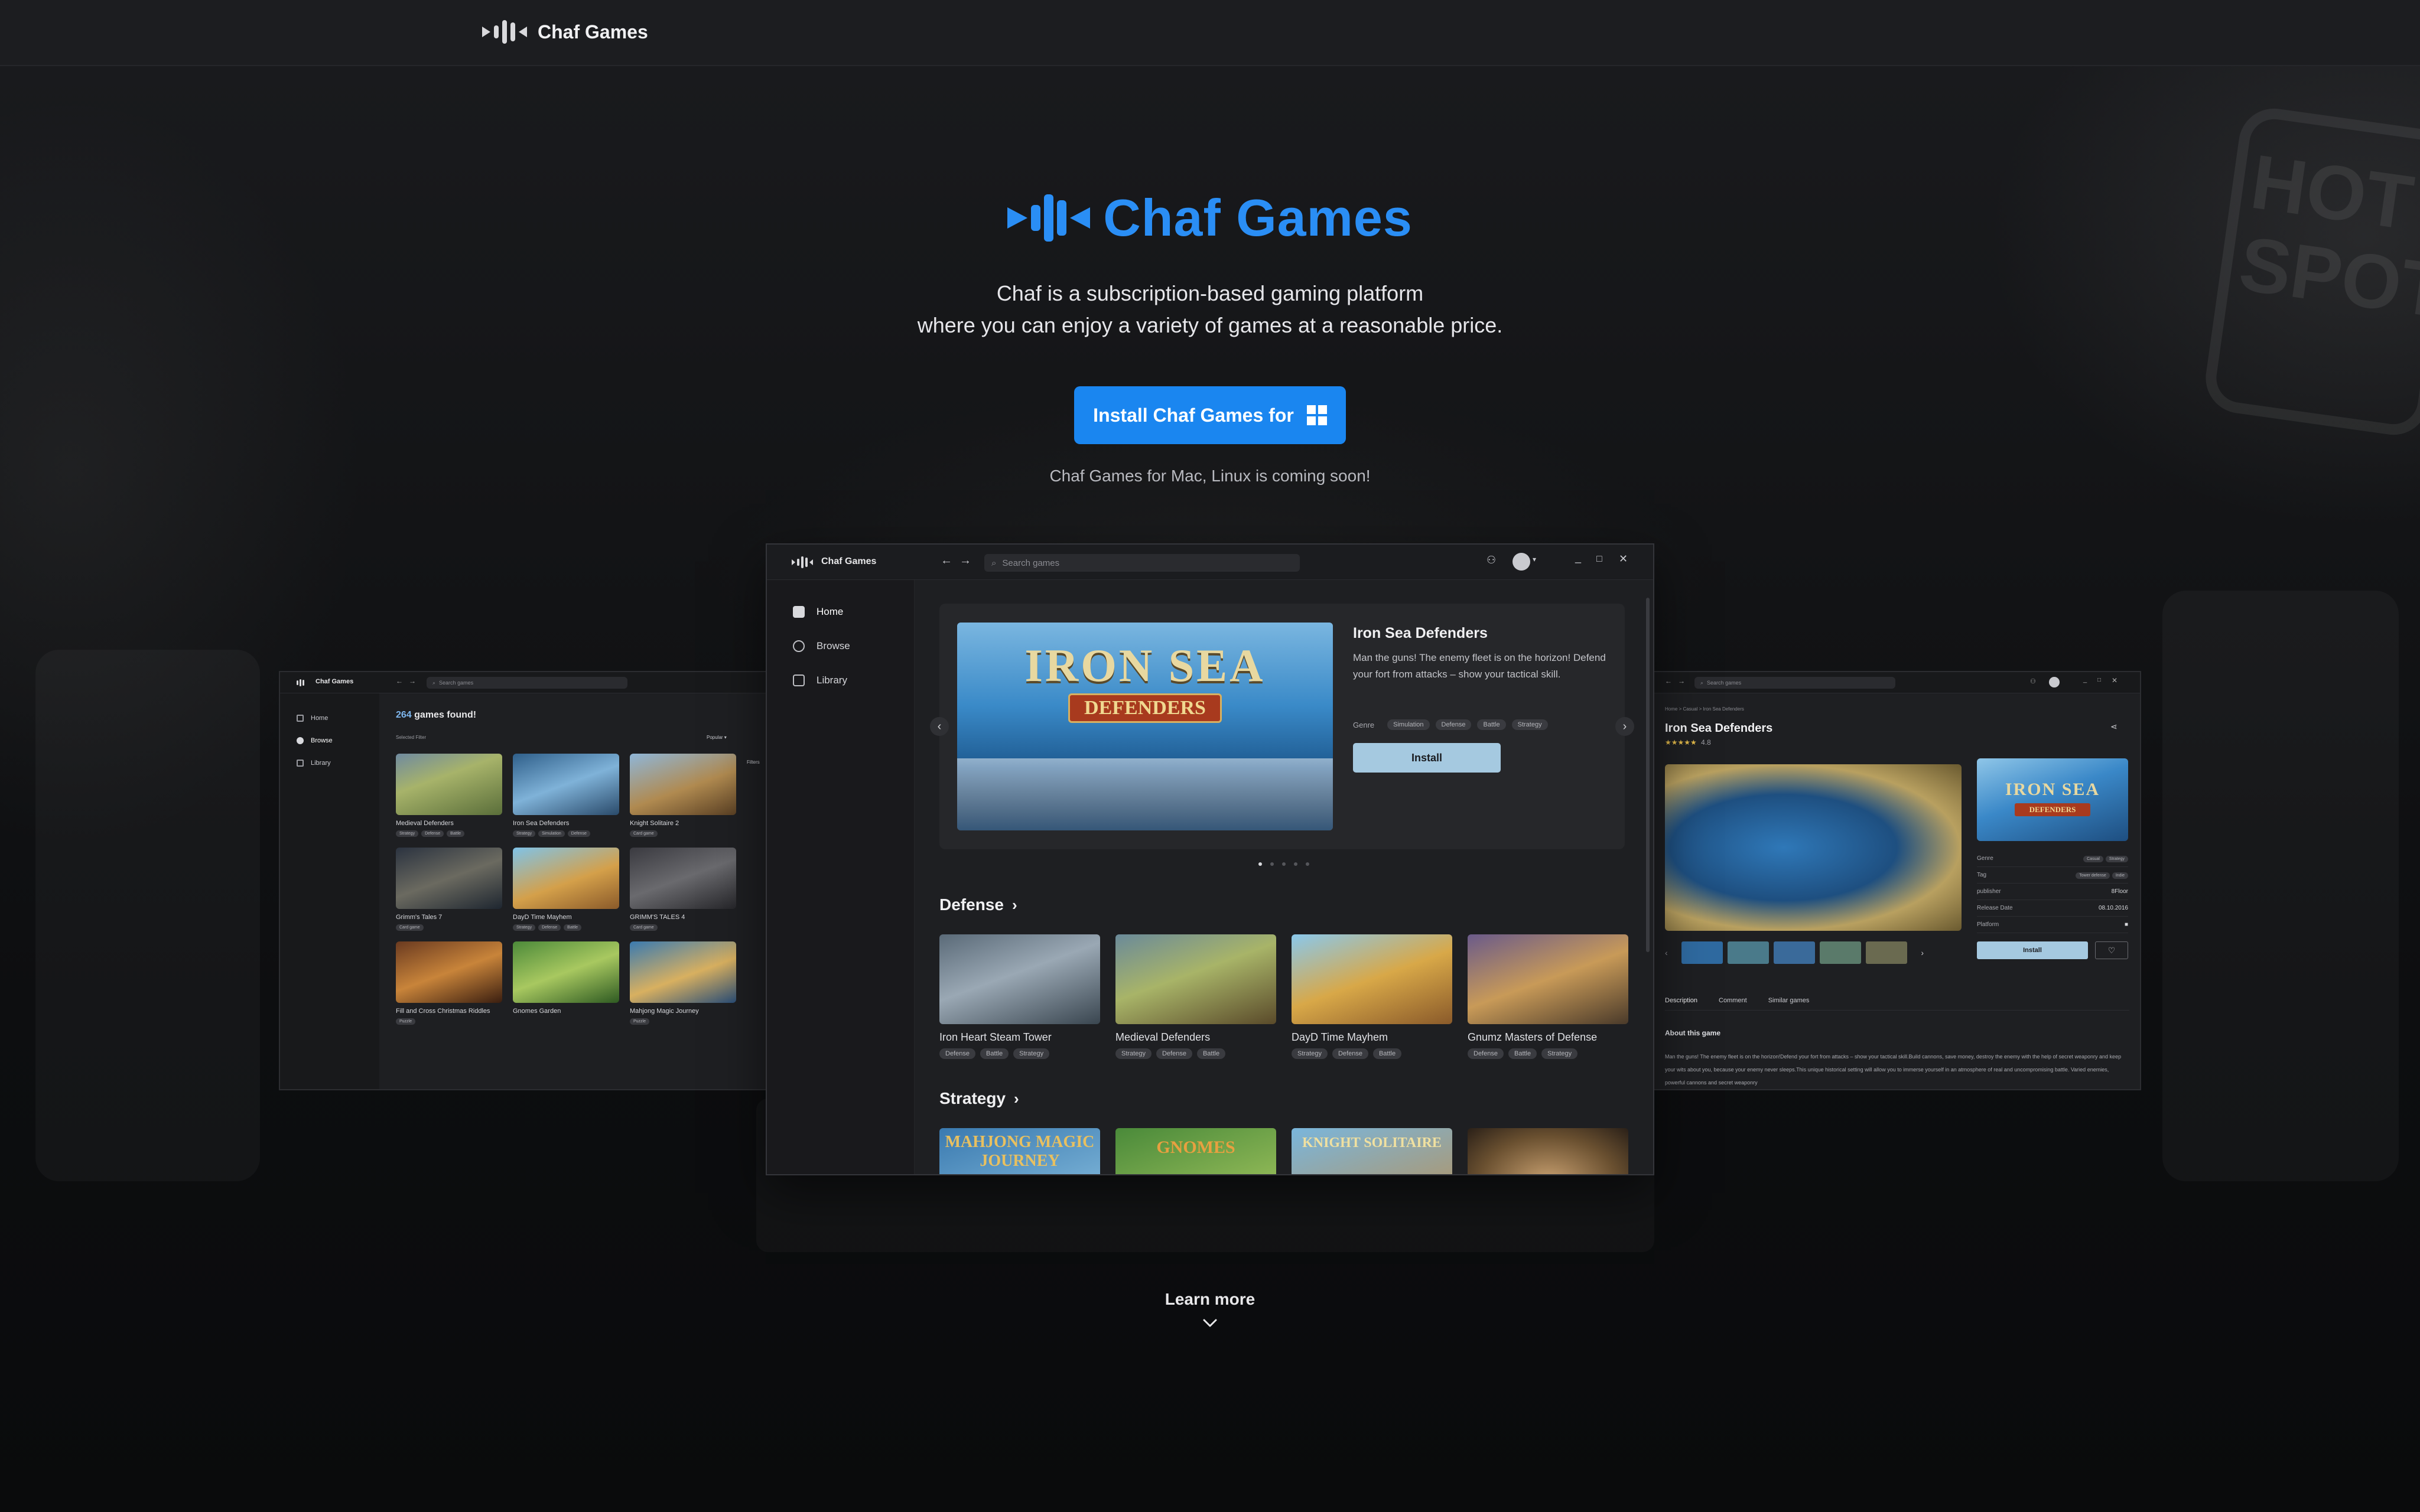  I want to click on info-tag: Casual, so click(2093, 858).